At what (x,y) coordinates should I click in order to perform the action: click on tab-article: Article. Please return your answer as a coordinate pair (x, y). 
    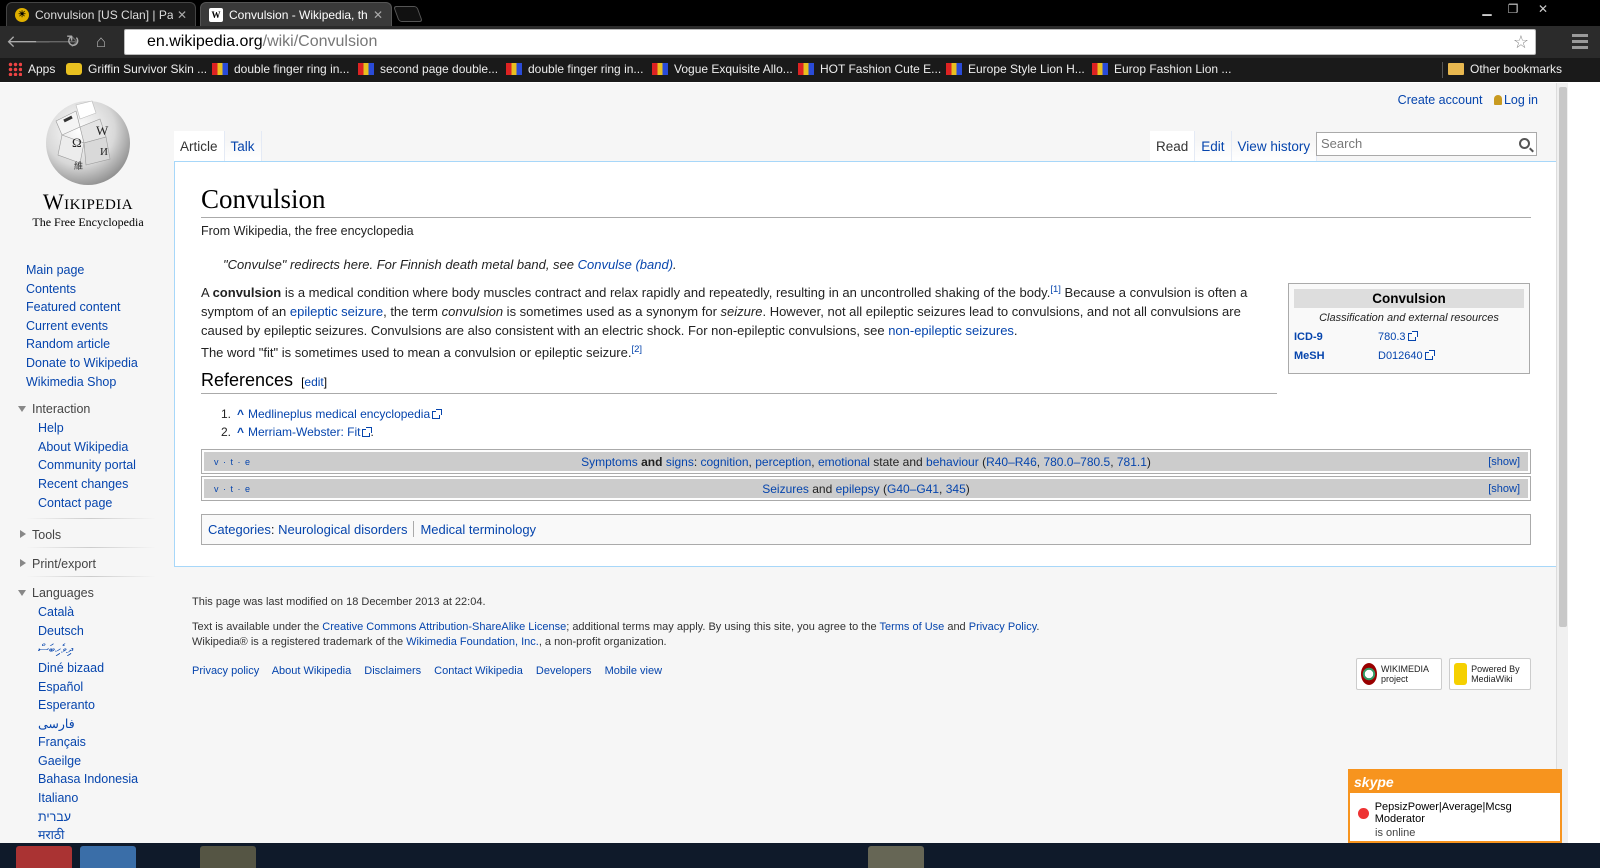
    Looking at the image, I should click on (199, 146).